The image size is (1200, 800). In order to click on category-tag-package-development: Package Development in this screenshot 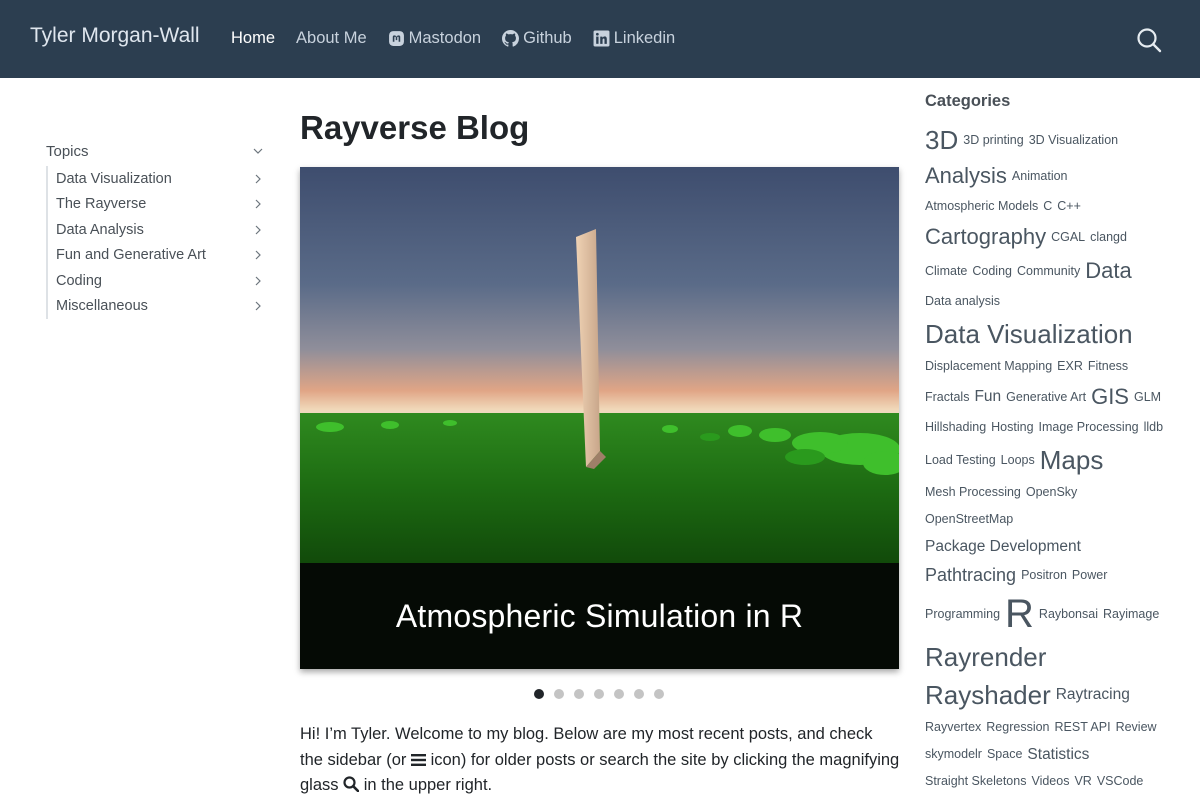, I will do `click(1003, 547)`.